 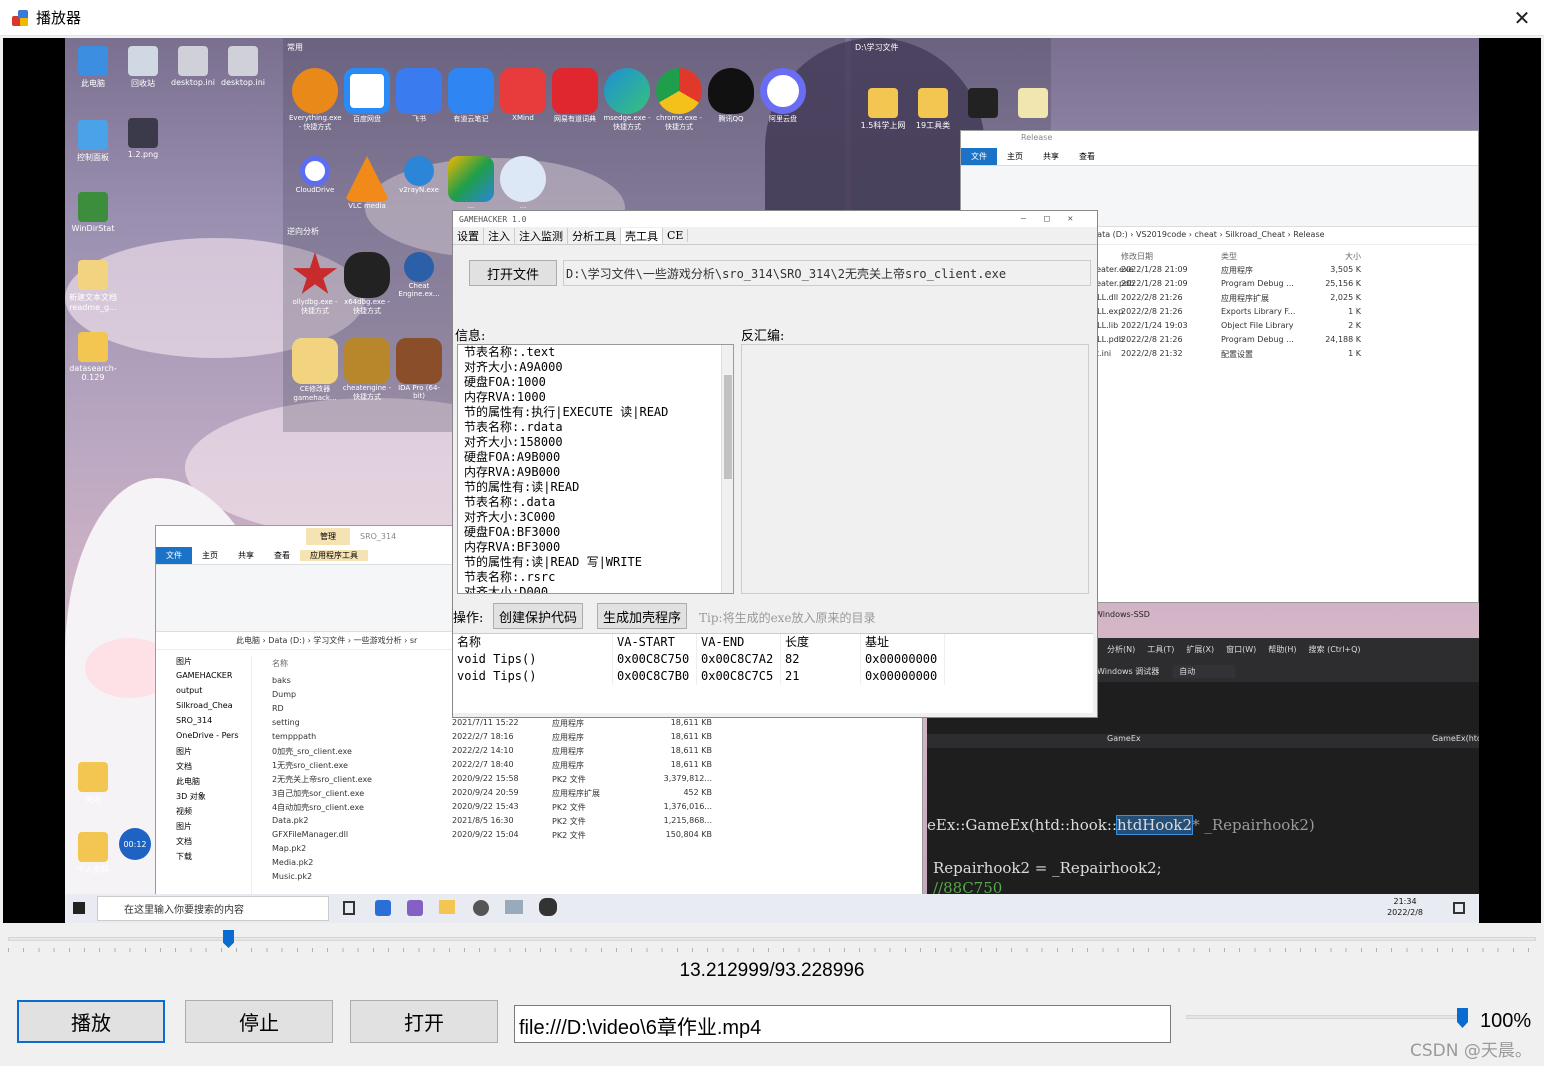 What do you see at coordinates (1459, 908) in the screenshot?
I see `notification-icon` at bounding box center [1459, 908].